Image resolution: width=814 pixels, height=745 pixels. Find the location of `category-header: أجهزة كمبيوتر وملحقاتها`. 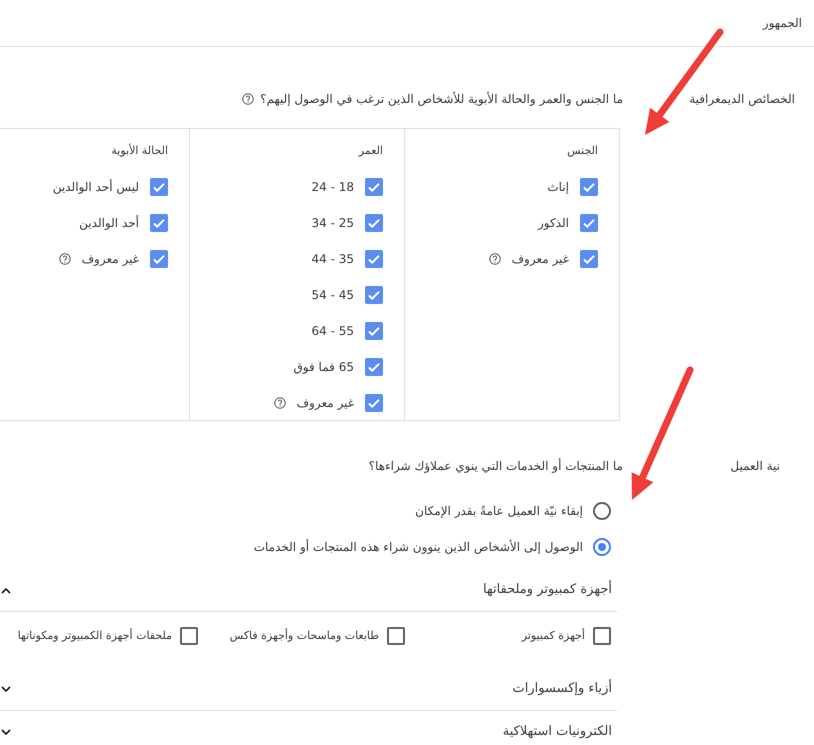

category-header: أجهزة كمبيوتر وملحقاتها is located at coordinates (308, 590).